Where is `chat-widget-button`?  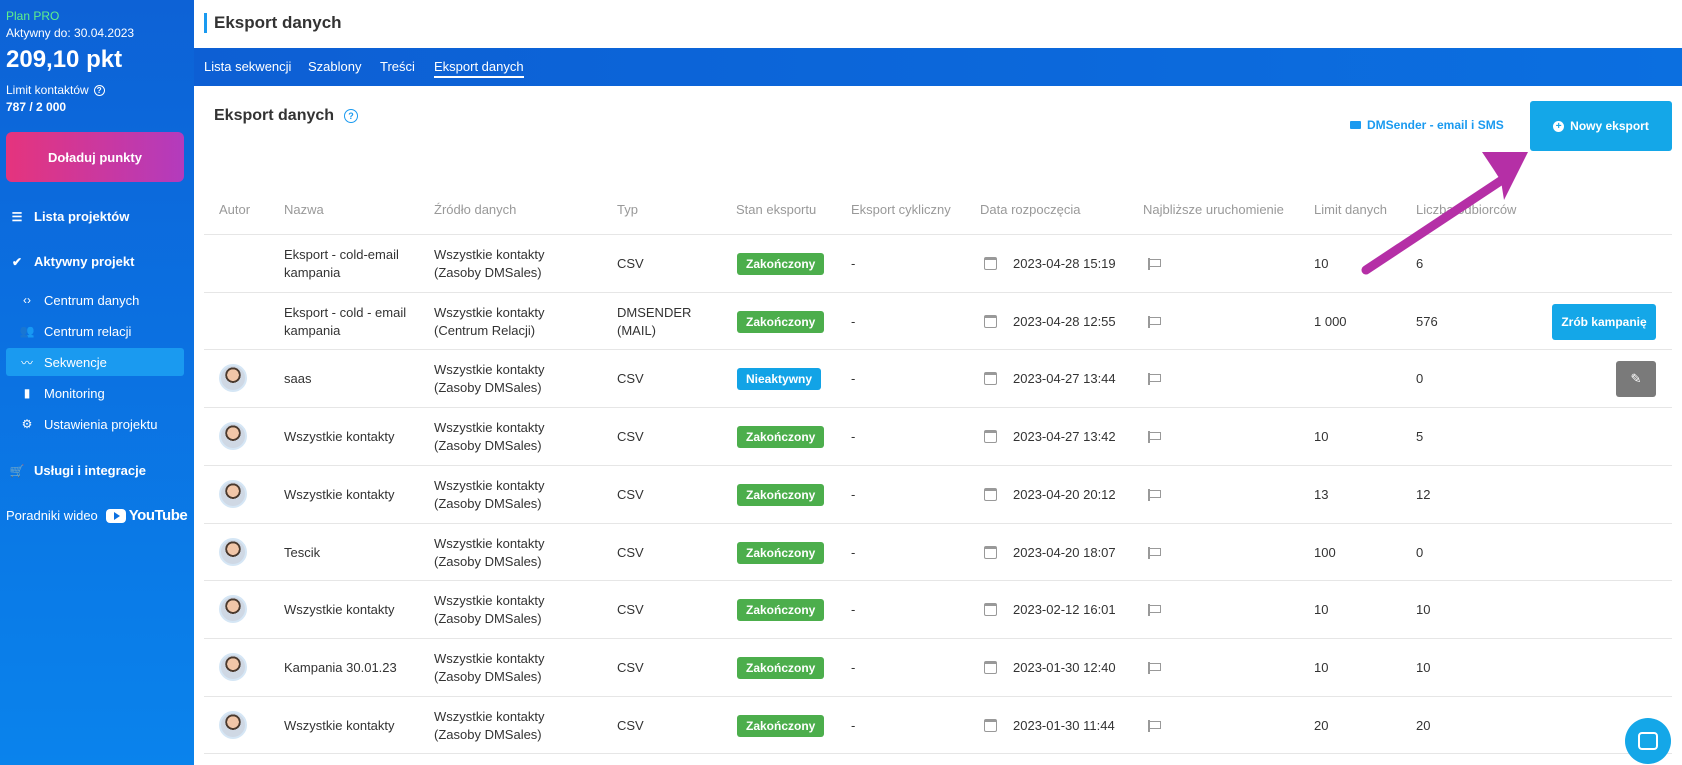 chat-widget-button is located at coordinates (1648, 741).